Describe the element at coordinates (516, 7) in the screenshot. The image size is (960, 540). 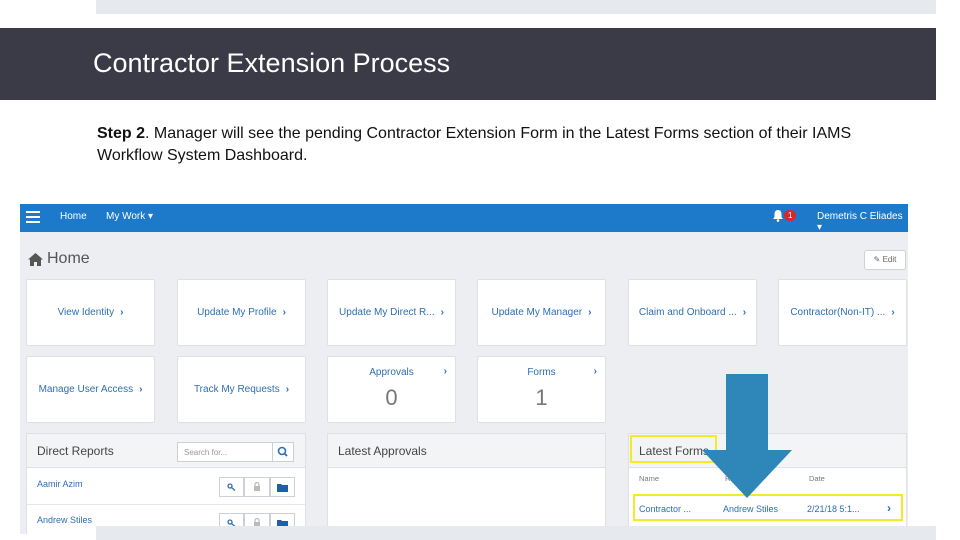
I see `top-decor-strip` at that location.